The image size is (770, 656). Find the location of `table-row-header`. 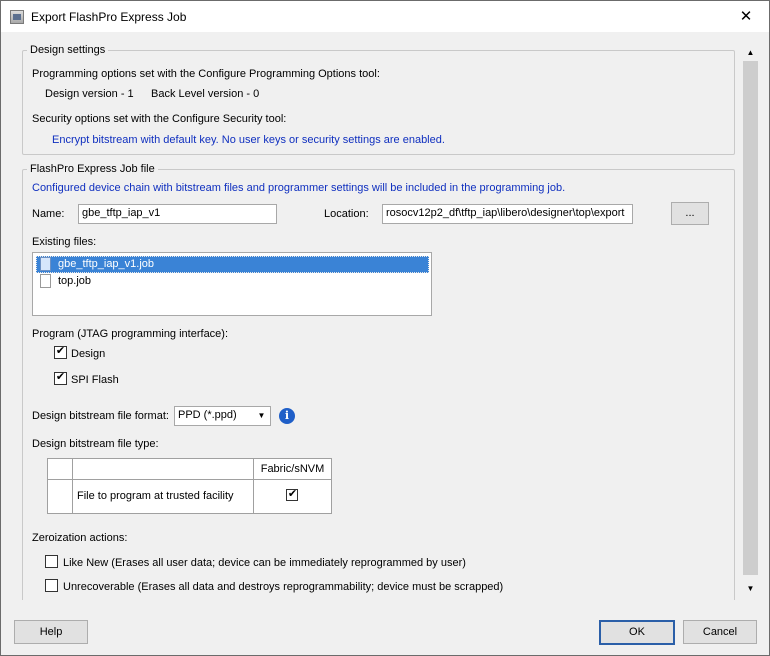

table-row-header is located at coordinates (60, 497).